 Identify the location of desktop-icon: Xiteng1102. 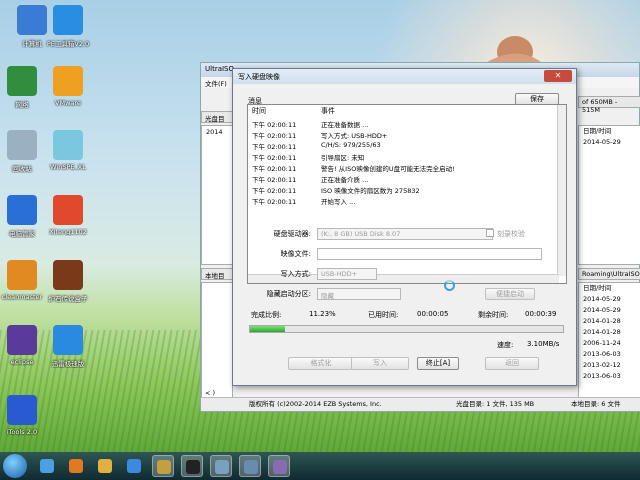
(68, 215).